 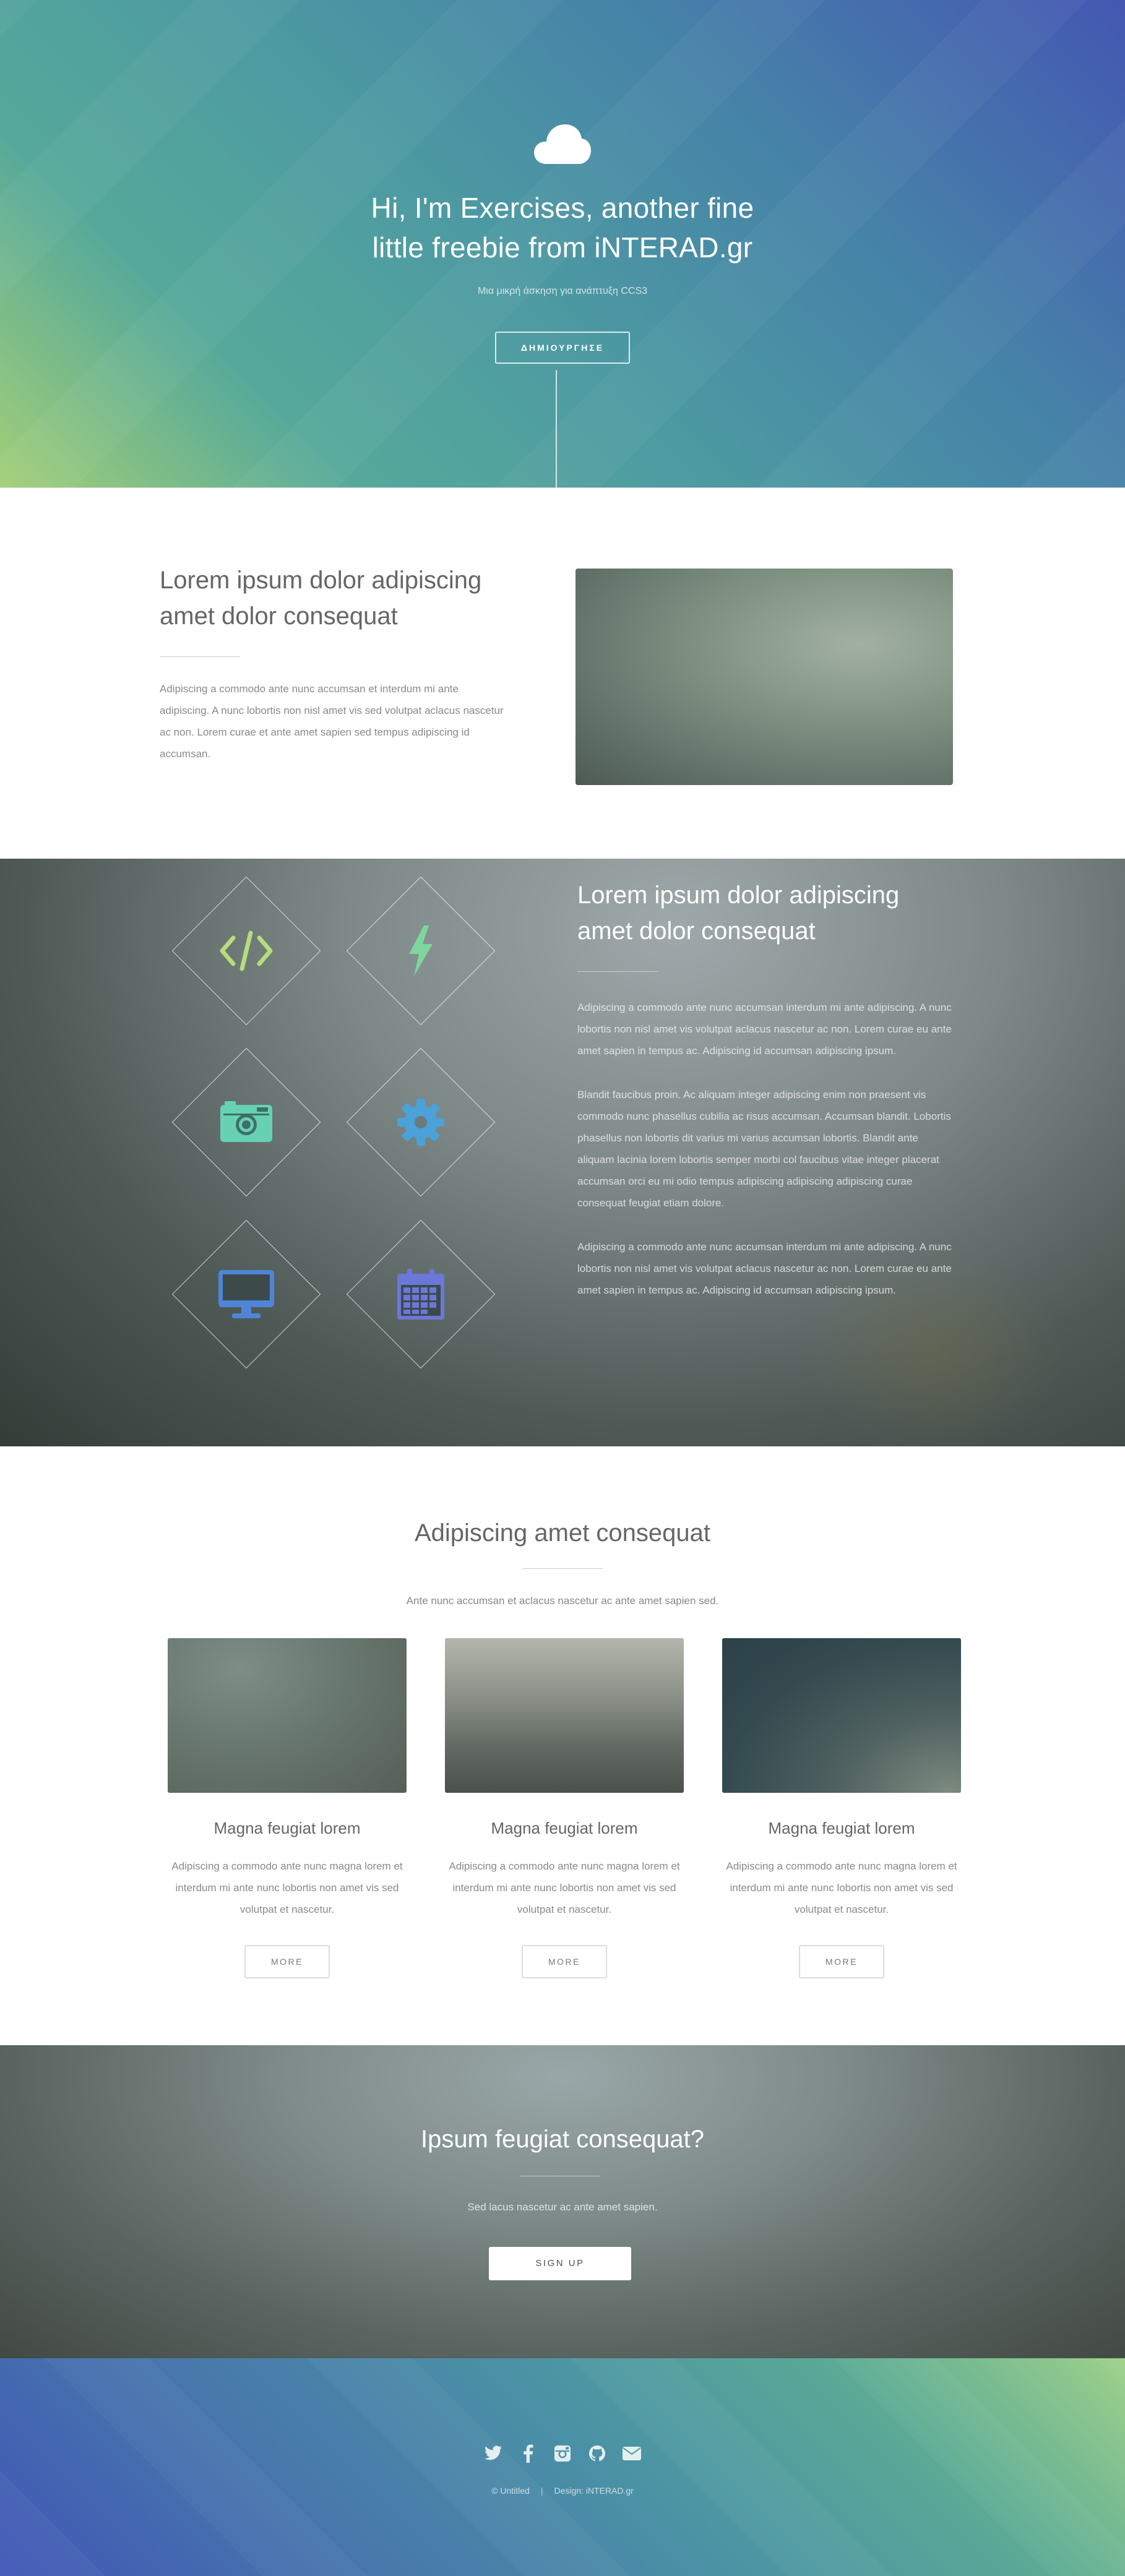 I want to click on hero-title-bold: Exercises, so click(x=522, y=208).